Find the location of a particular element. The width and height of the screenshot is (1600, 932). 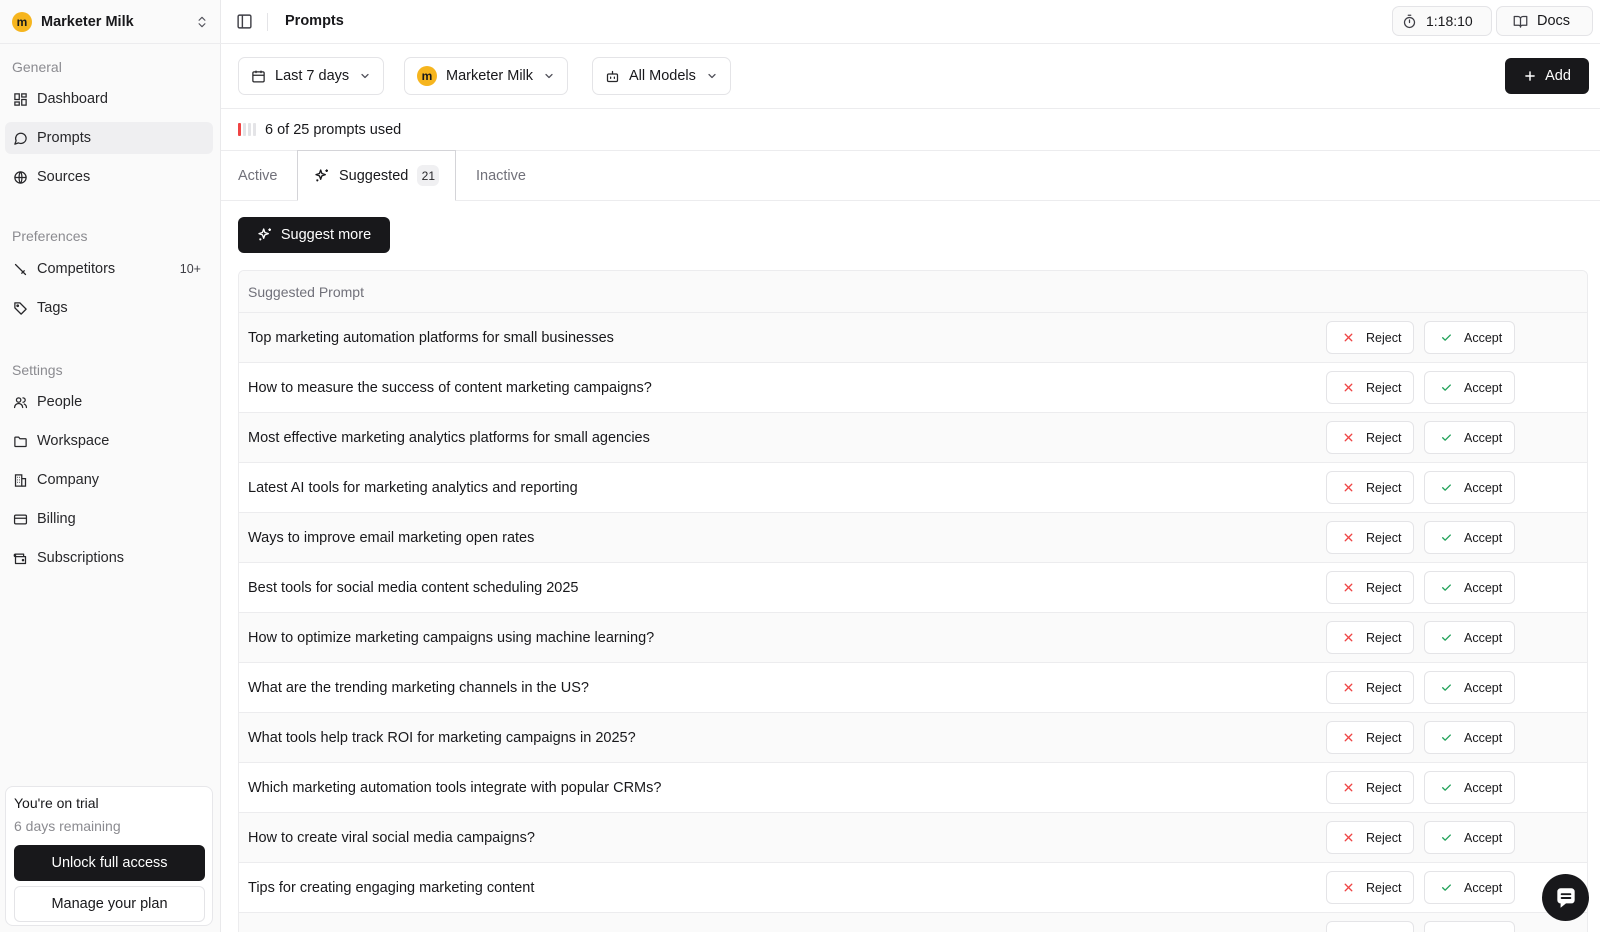

date-range-dropdown: Last 7 days is located at coordinates (311, 76).